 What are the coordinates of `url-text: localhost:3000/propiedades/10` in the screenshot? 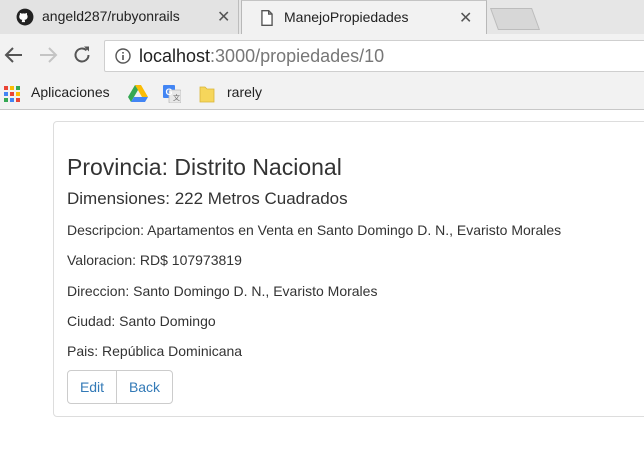 It's located at (261, 56).